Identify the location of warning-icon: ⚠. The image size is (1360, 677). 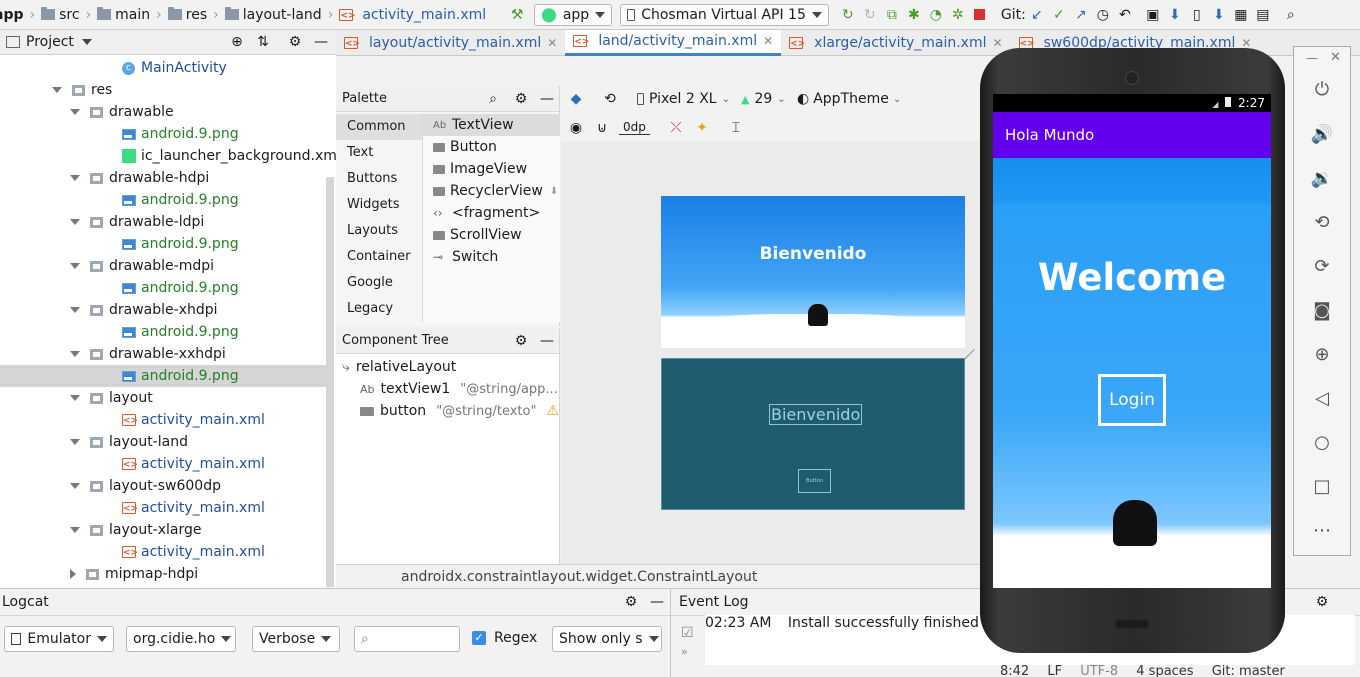
(552, 411).